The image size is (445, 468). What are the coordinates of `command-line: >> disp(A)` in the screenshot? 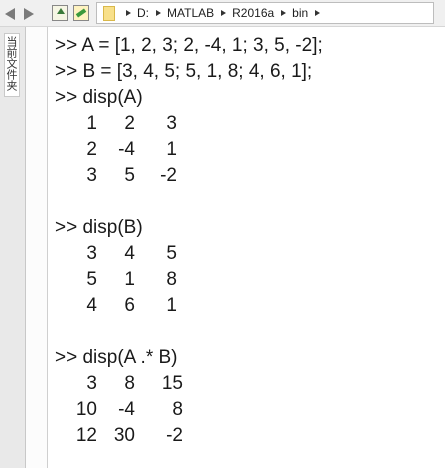 It's located at (99, 97).